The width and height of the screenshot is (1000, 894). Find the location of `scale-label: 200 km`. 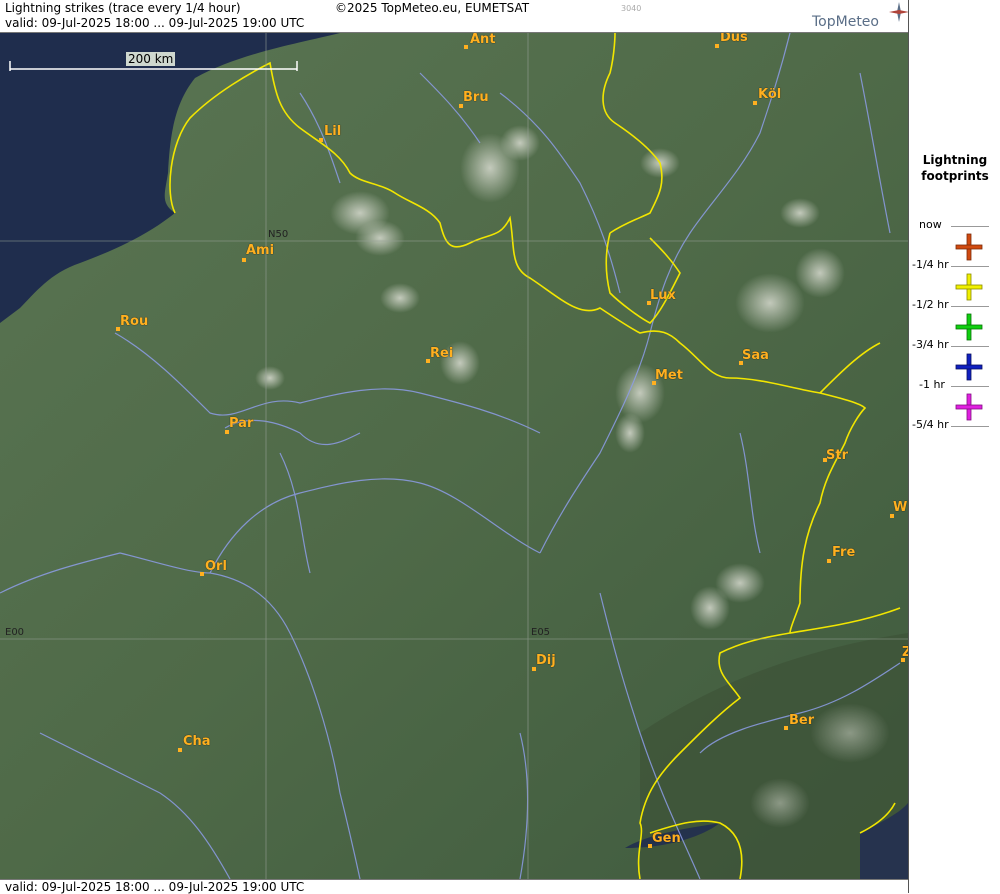

scale-label: 200 km is located at coordinates (151, 59).